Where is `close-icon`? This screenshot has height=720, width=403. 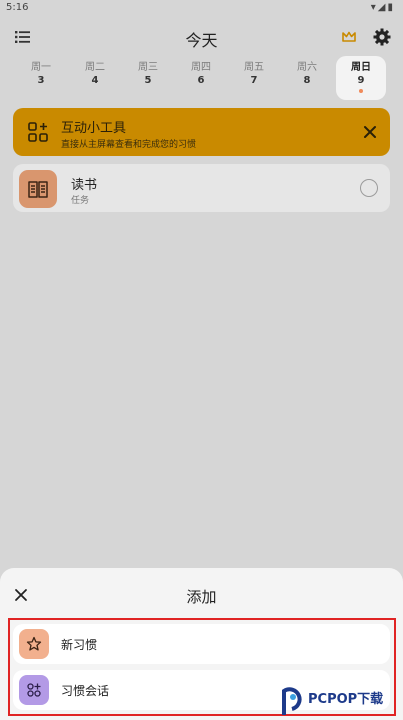
close-icon is located at coordinates (370, 132).